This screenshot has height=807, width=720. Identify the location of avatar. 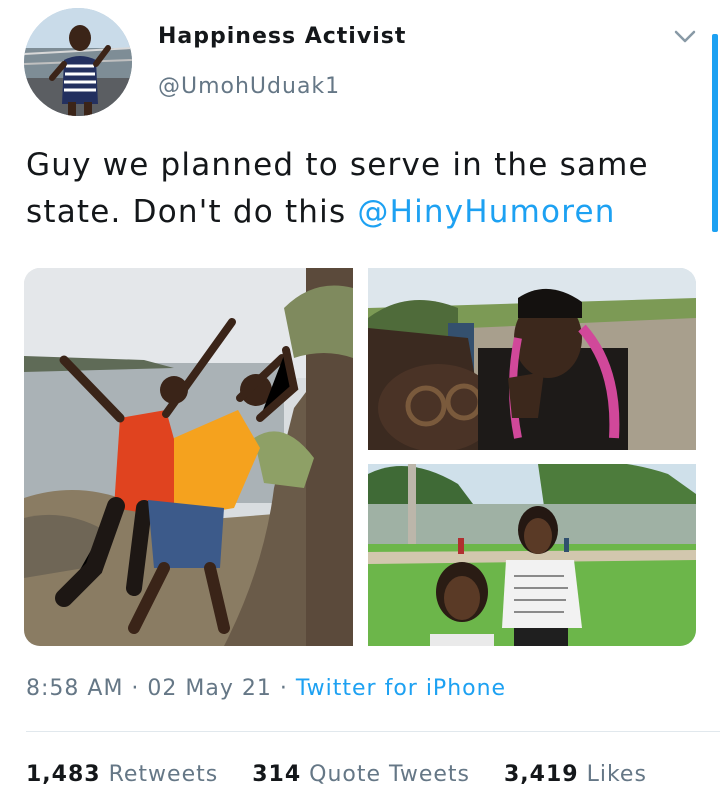
(78, 62).